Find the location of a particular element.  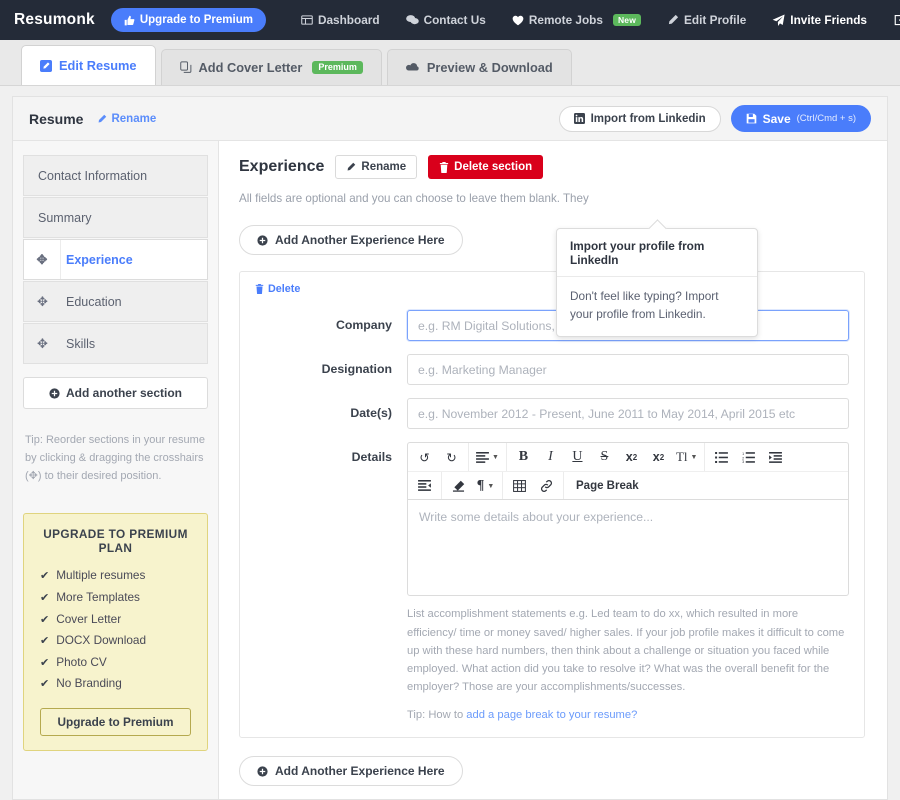

table-icon is located at coordinates (519, 486).